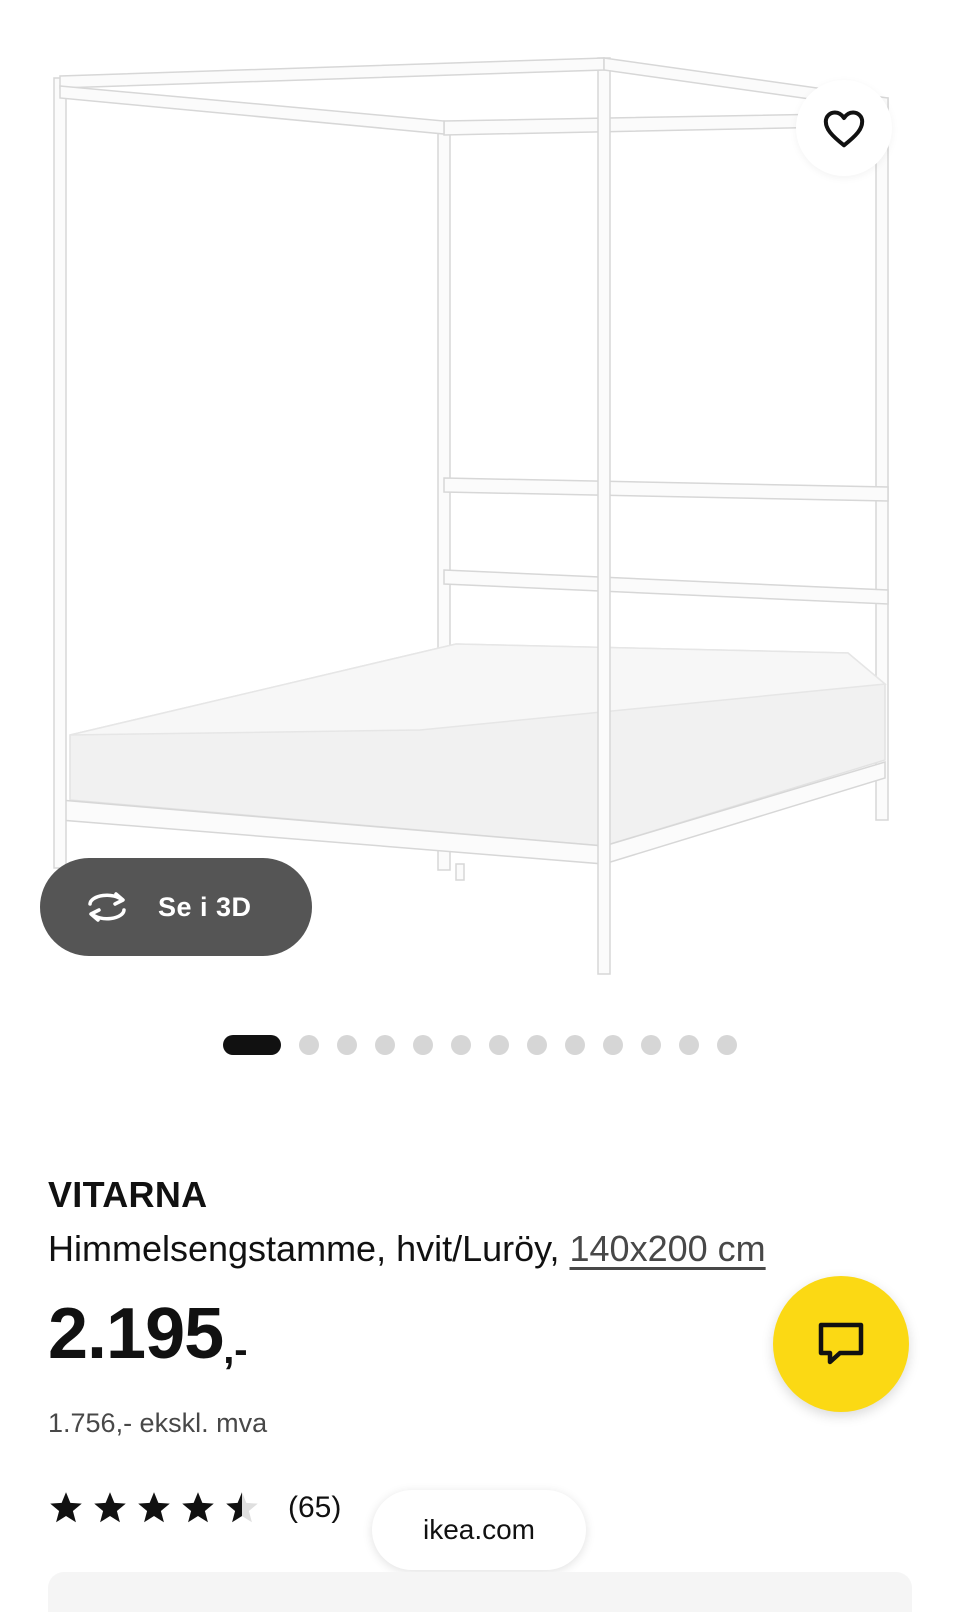 The height and width of the screenshot is (1612, 960). What do you see at coordinates (205, 906) in the screenshot?
I see `view-in-3d-label: Se i 3D` at bounding box center [205, 906].